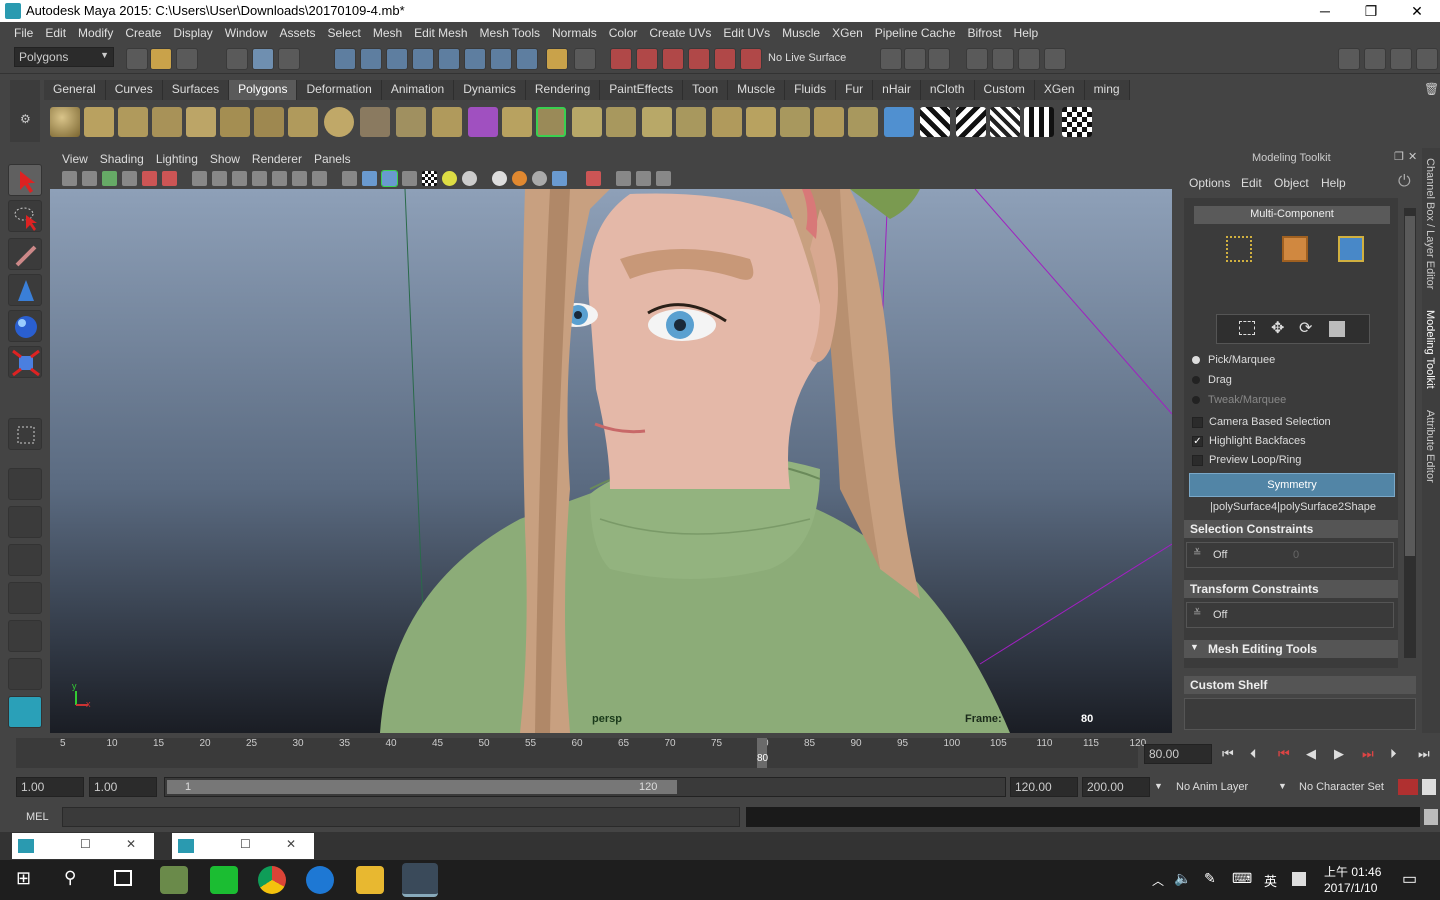  I want to click on mel-label: MEL, so click(37, 817).